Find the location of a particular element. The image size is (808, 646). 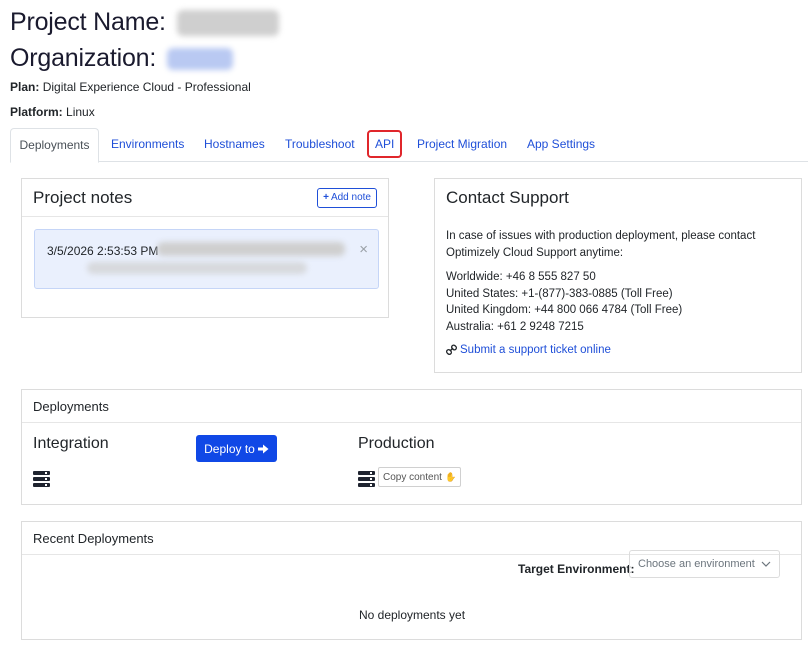

deployments-header: Deployments is located at coordinates (411, 406).